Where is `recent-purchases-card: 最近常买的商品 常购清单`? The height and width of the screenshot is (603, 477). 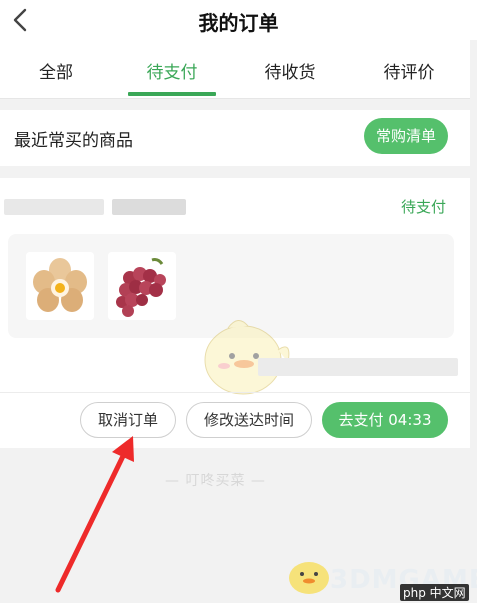
recent-purchases-card: 最近常买的商品 常购清单 is located at coordinates (235, 138).